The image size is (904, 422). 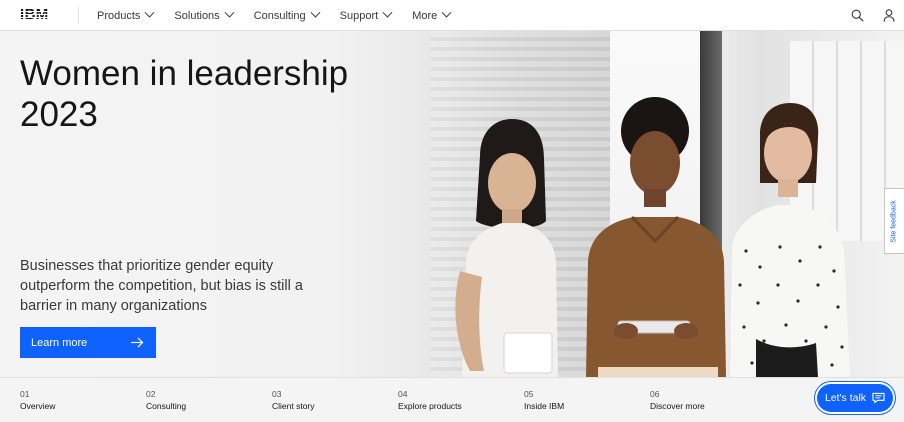 I want to click on cta-label: Learn more, so click(x=59, y=342).